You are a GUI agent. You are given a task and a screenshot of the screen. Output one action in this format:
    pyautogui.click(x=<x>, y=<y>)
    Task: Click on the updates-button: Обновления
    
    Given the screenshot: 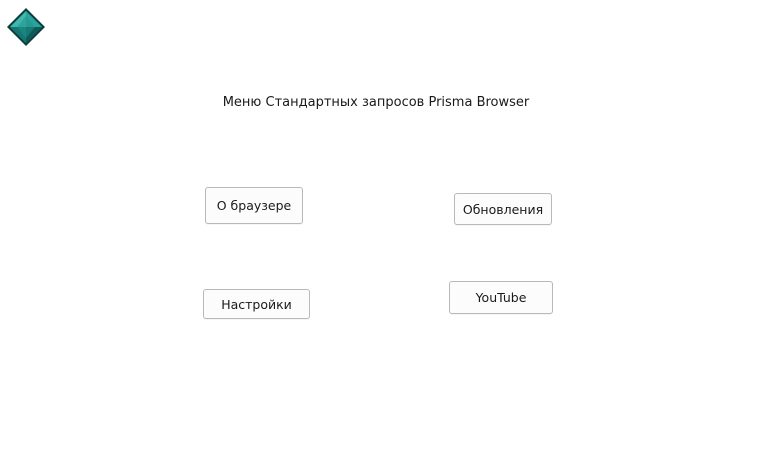 What is the action you would take?
    pyautogui.click(x=503, y=209)
    